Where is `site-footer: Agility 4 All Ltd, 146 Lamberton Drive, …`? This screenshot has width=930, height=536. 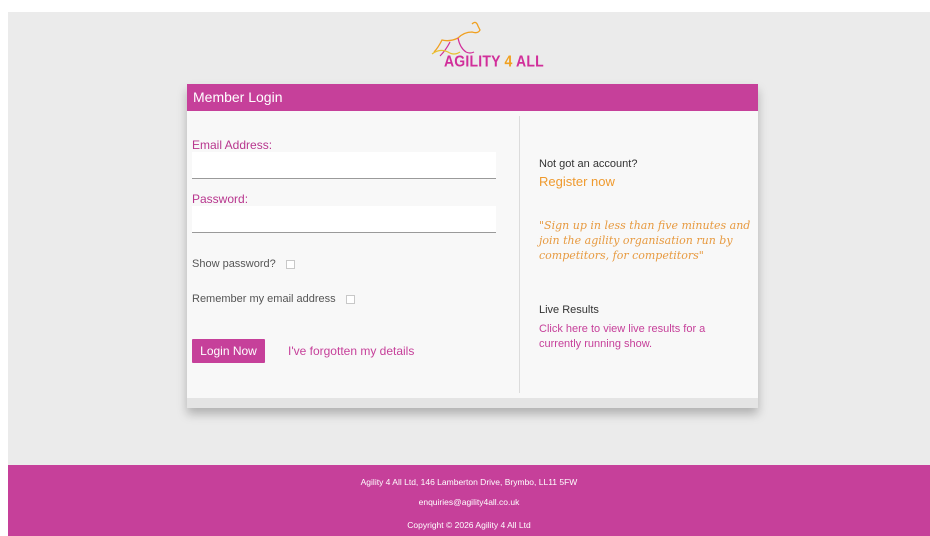 site-footer: Agility 4 All Ltd, 146 Lamberton Drive, … is located at coordinates (469, 500).